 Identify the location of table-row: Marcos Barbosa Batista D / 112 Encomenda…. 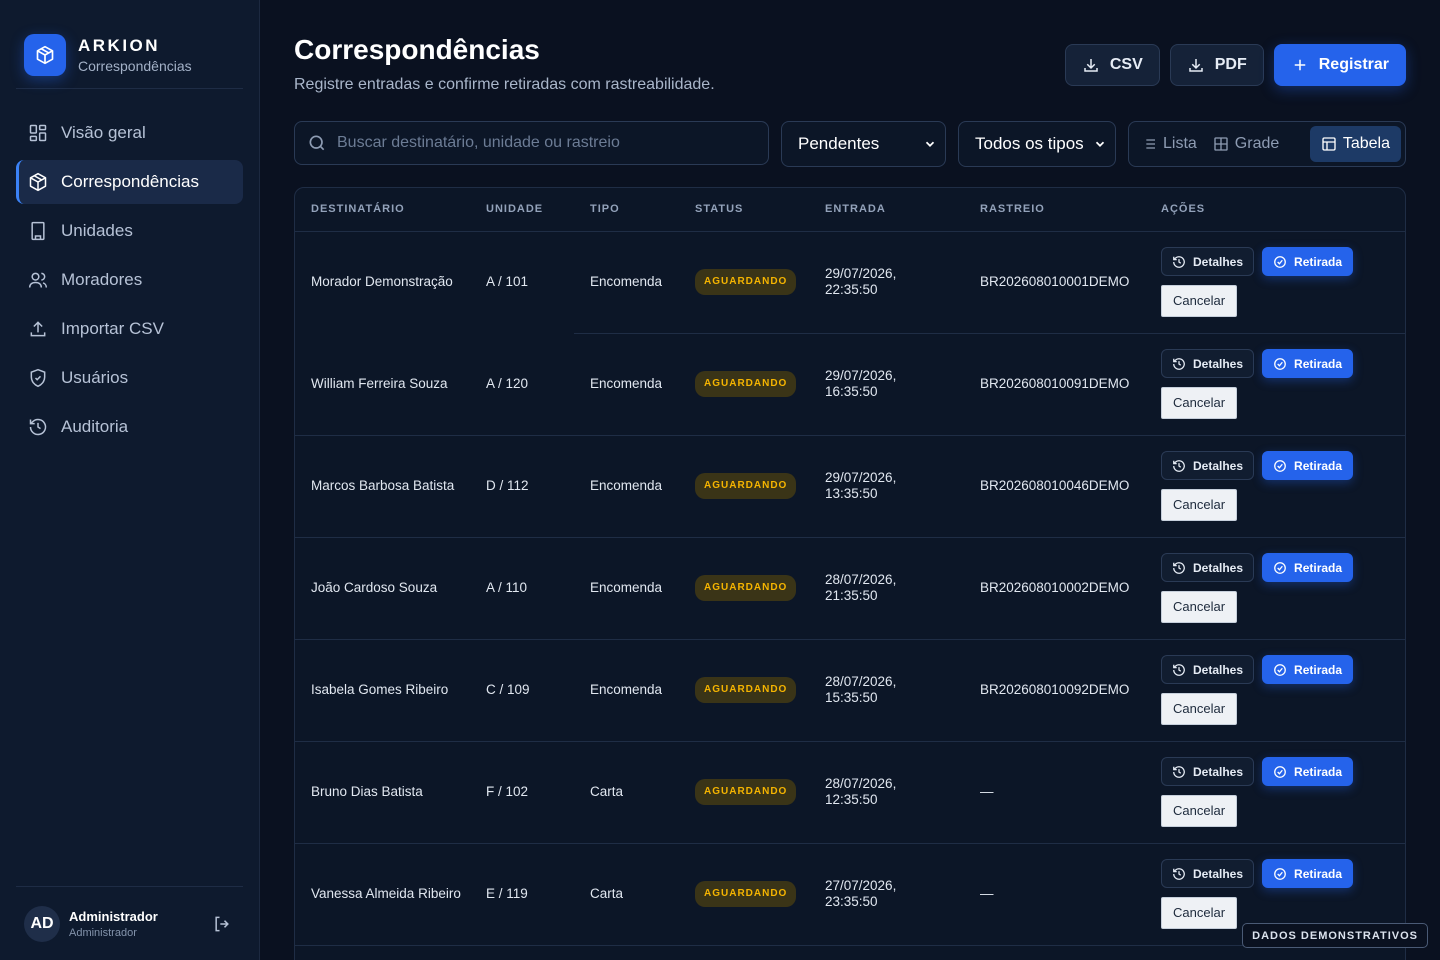
(850, 486).